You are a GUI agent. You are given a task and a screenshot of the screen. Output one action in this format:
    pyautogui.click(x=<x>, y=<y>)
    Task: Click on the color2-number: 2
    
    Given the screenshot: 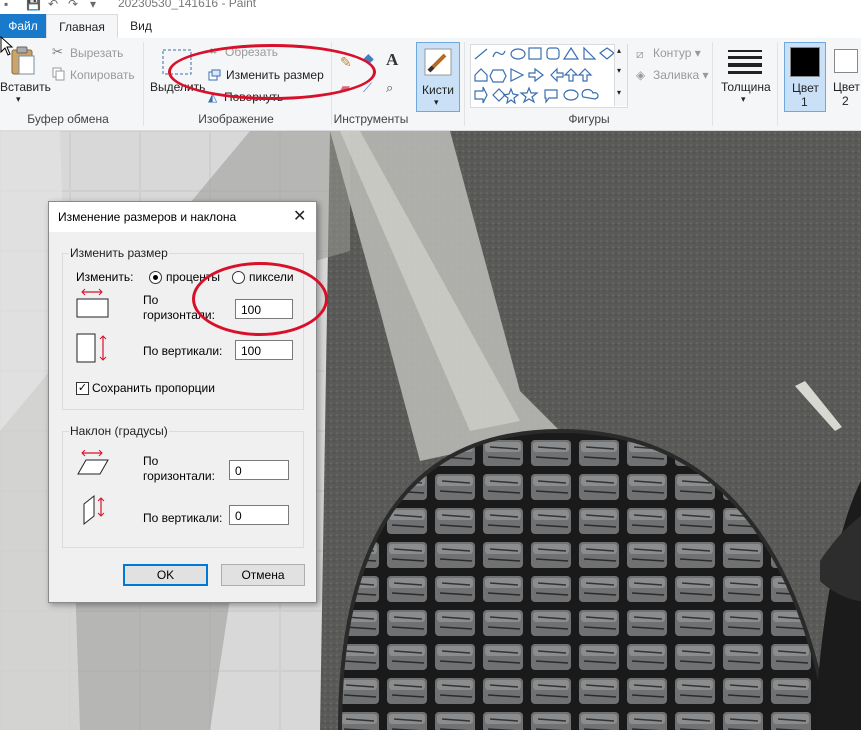 What is the action you would take?
    pyautogui.click(x=845, y=101)
    